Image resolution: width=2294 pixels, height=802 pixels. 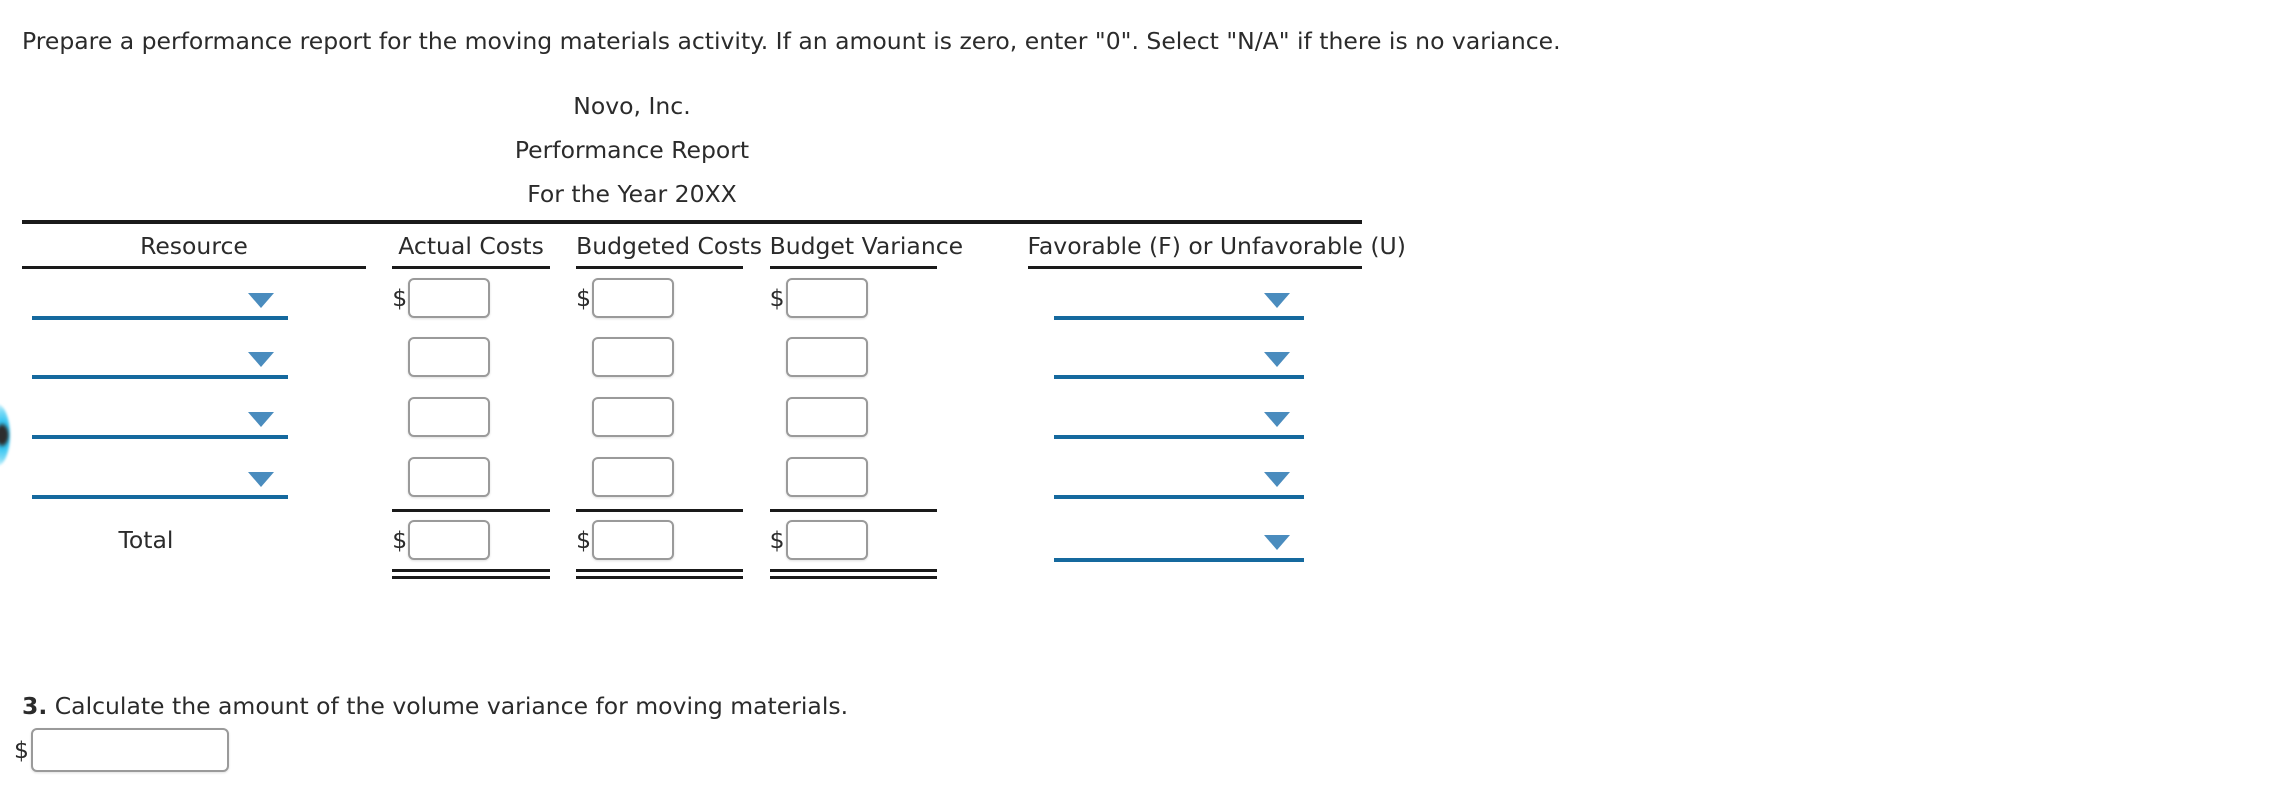 I want to click on total-row: Total $ $ $, so click(x=692, y=540).